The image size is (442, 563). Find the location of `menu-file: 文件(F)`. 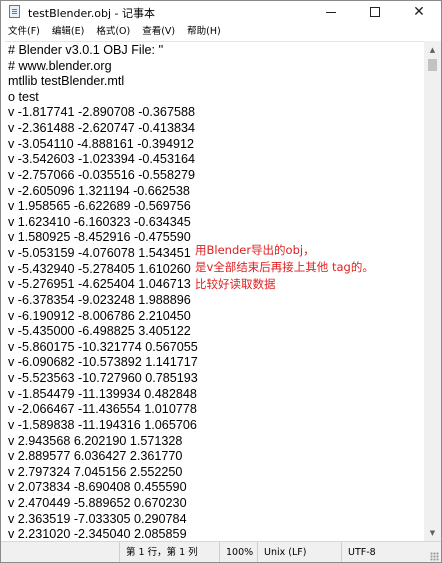

menu-file: 文件(F) is located at coordinates (24, 32).